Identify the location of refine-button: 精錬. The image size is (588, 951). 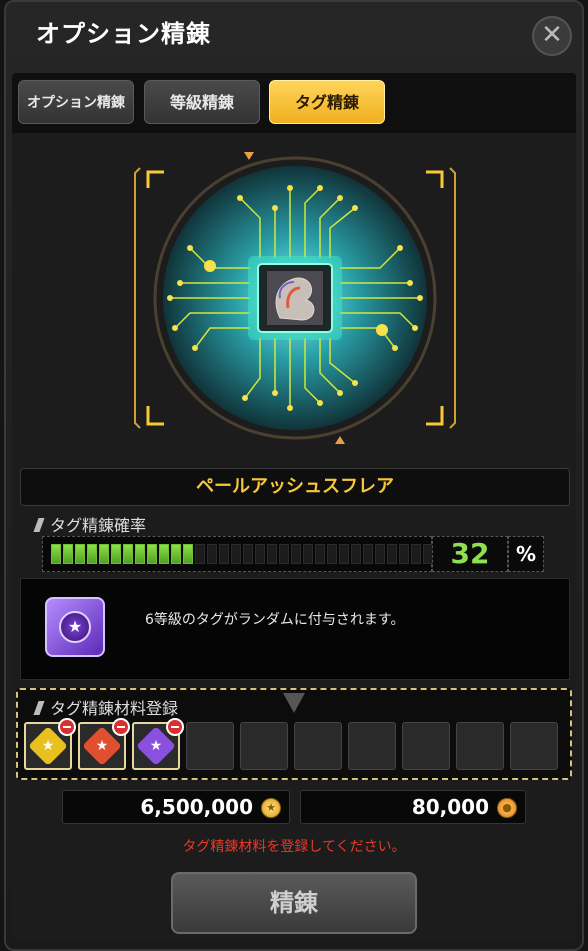
(294, 903).